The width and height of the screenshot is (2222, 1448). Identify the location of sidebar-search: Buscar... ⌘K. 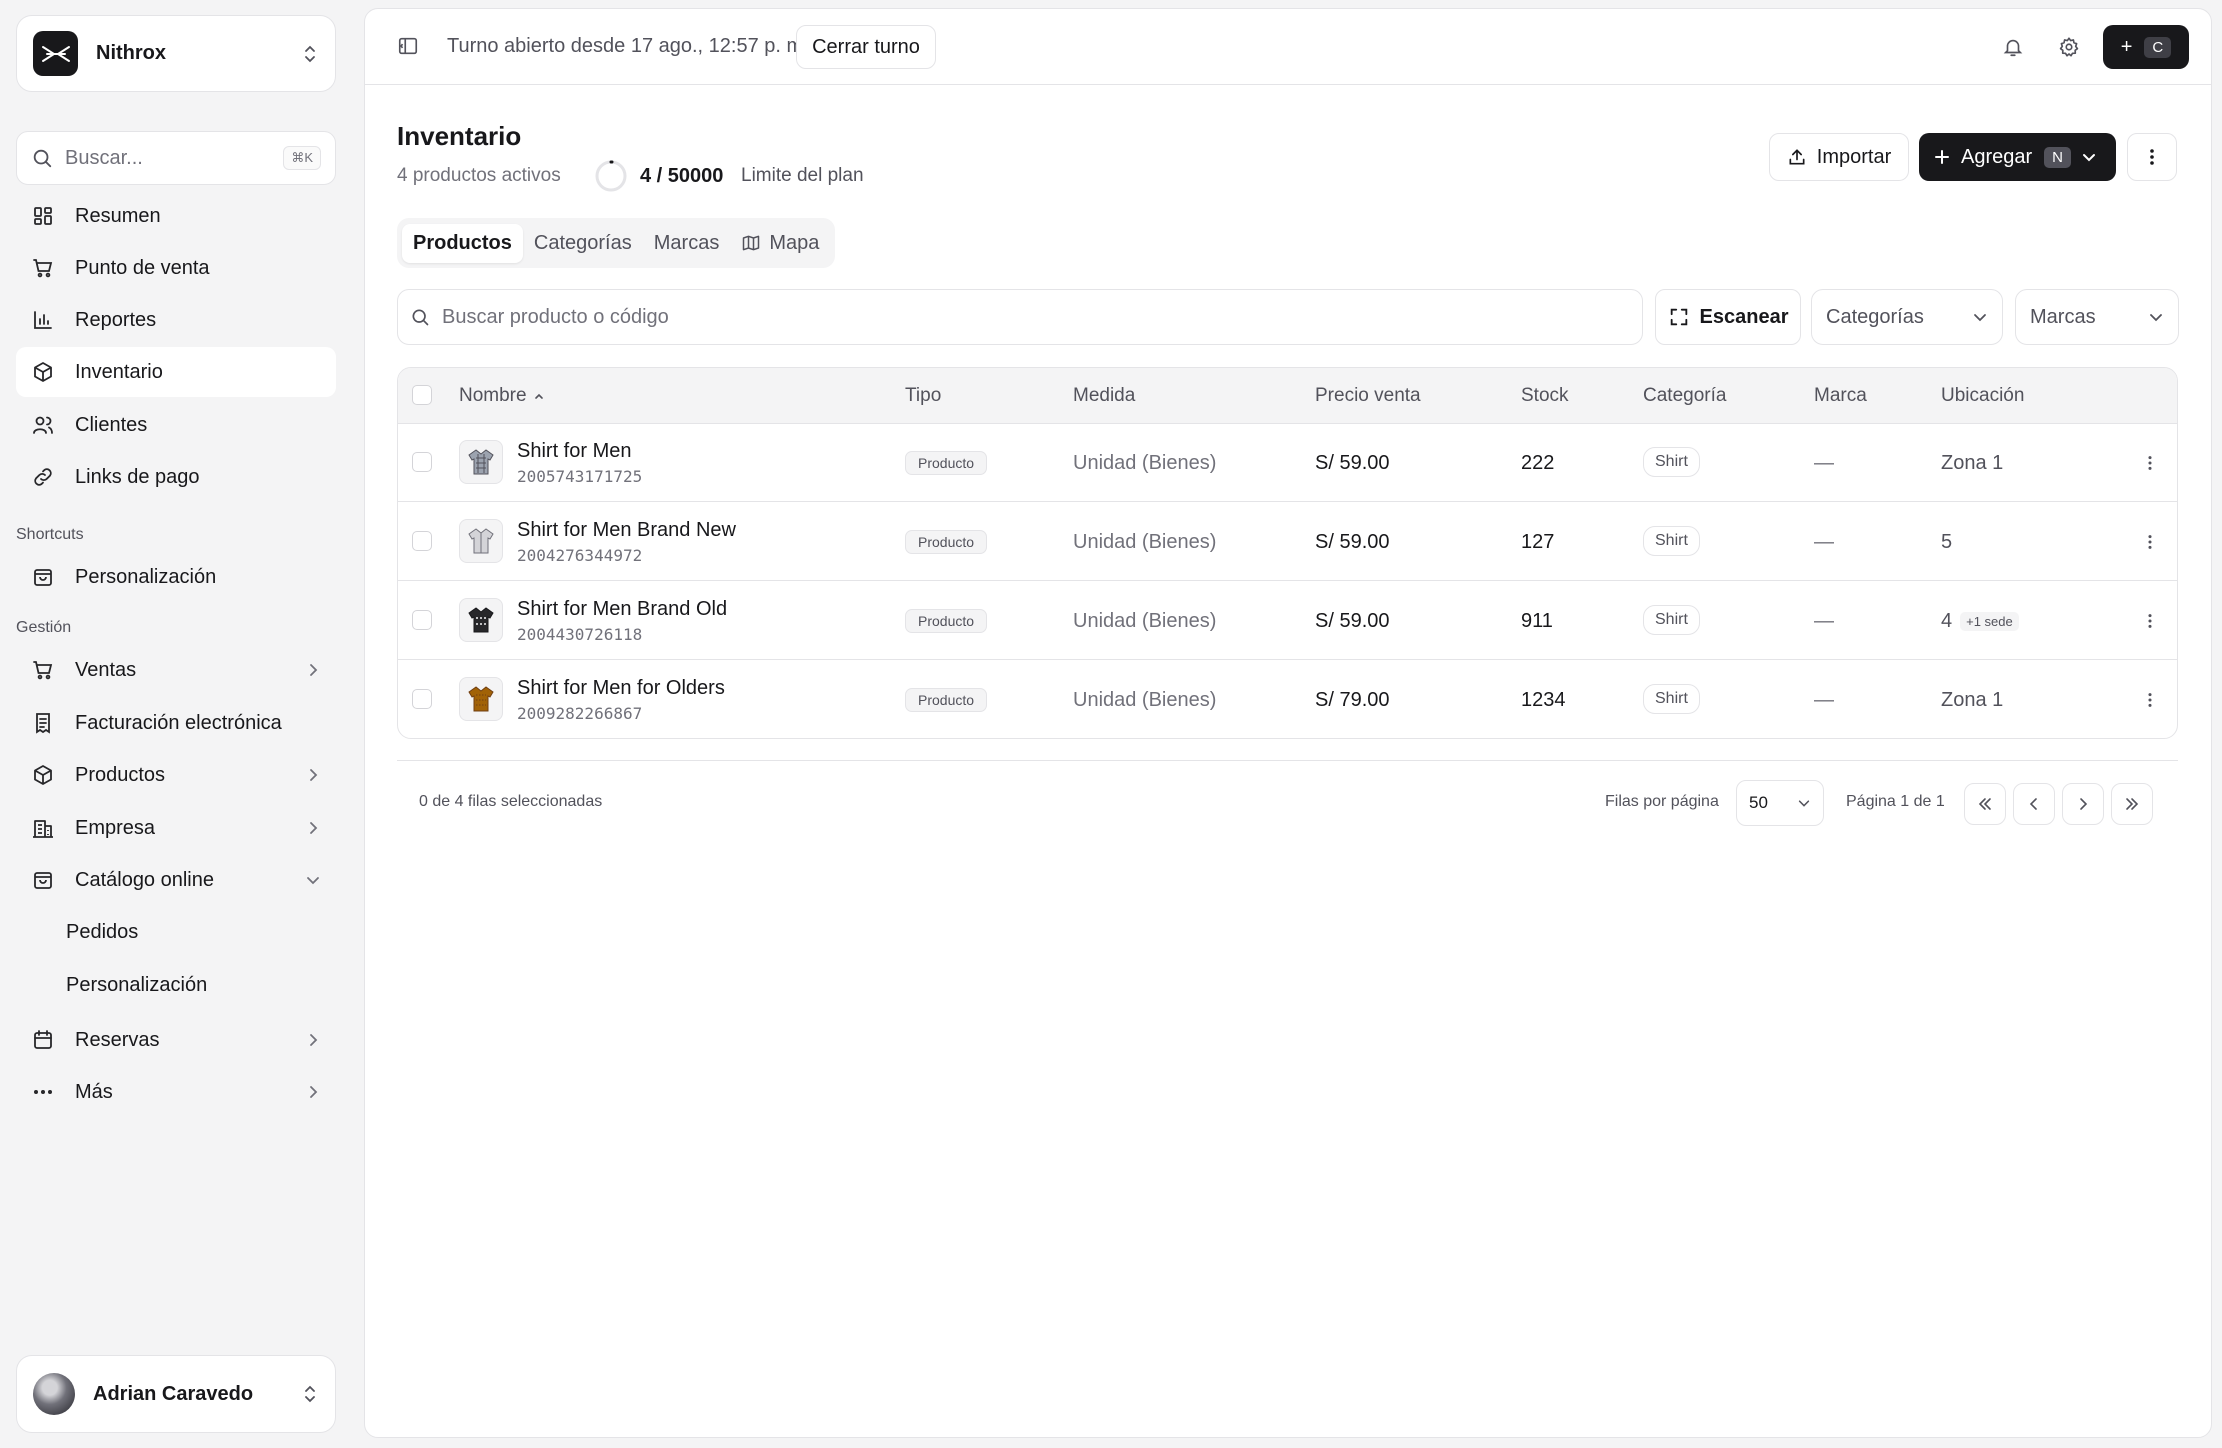
(176, 158).